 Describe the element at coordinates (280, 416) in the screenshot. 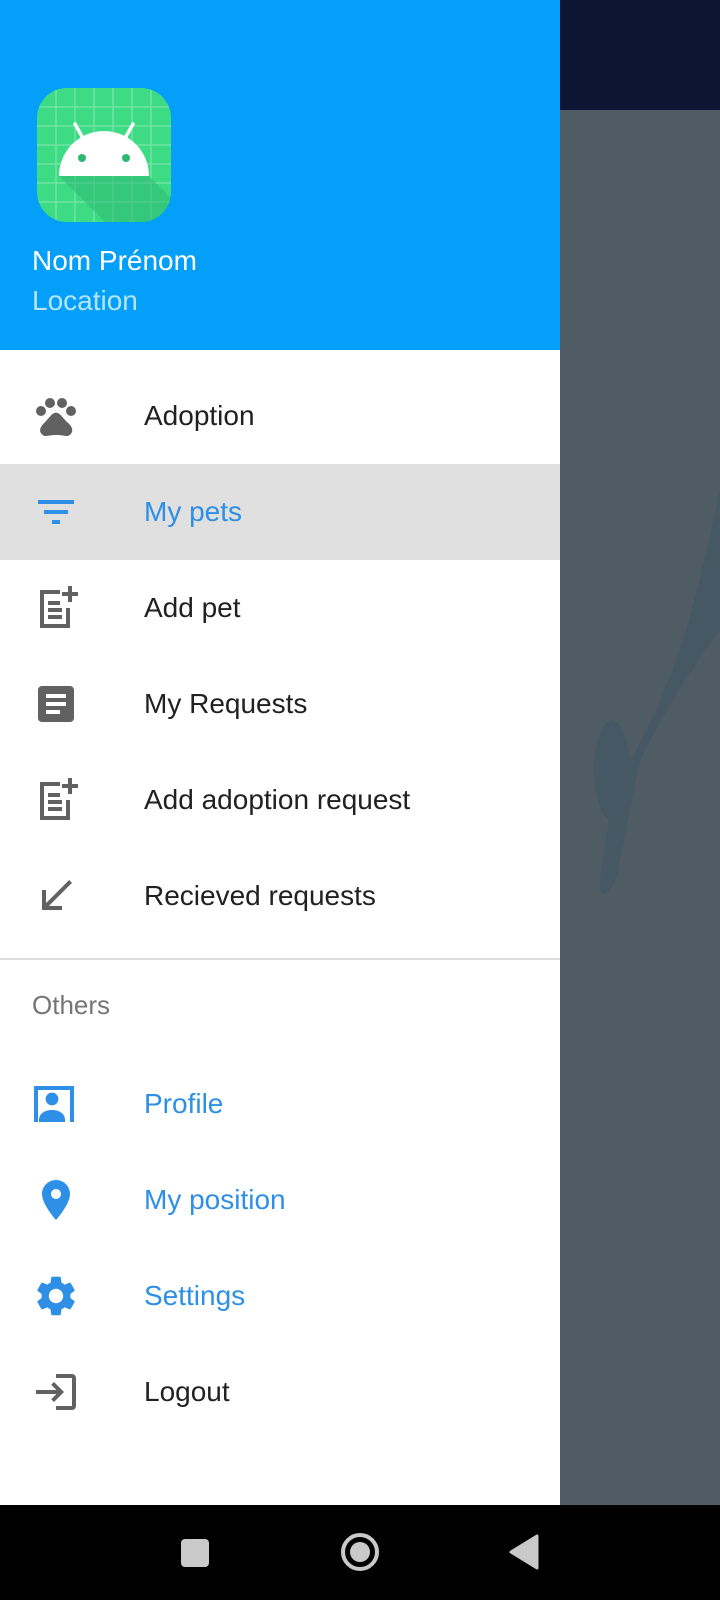

I see `menu-item-adoption: Adoption` at that location.